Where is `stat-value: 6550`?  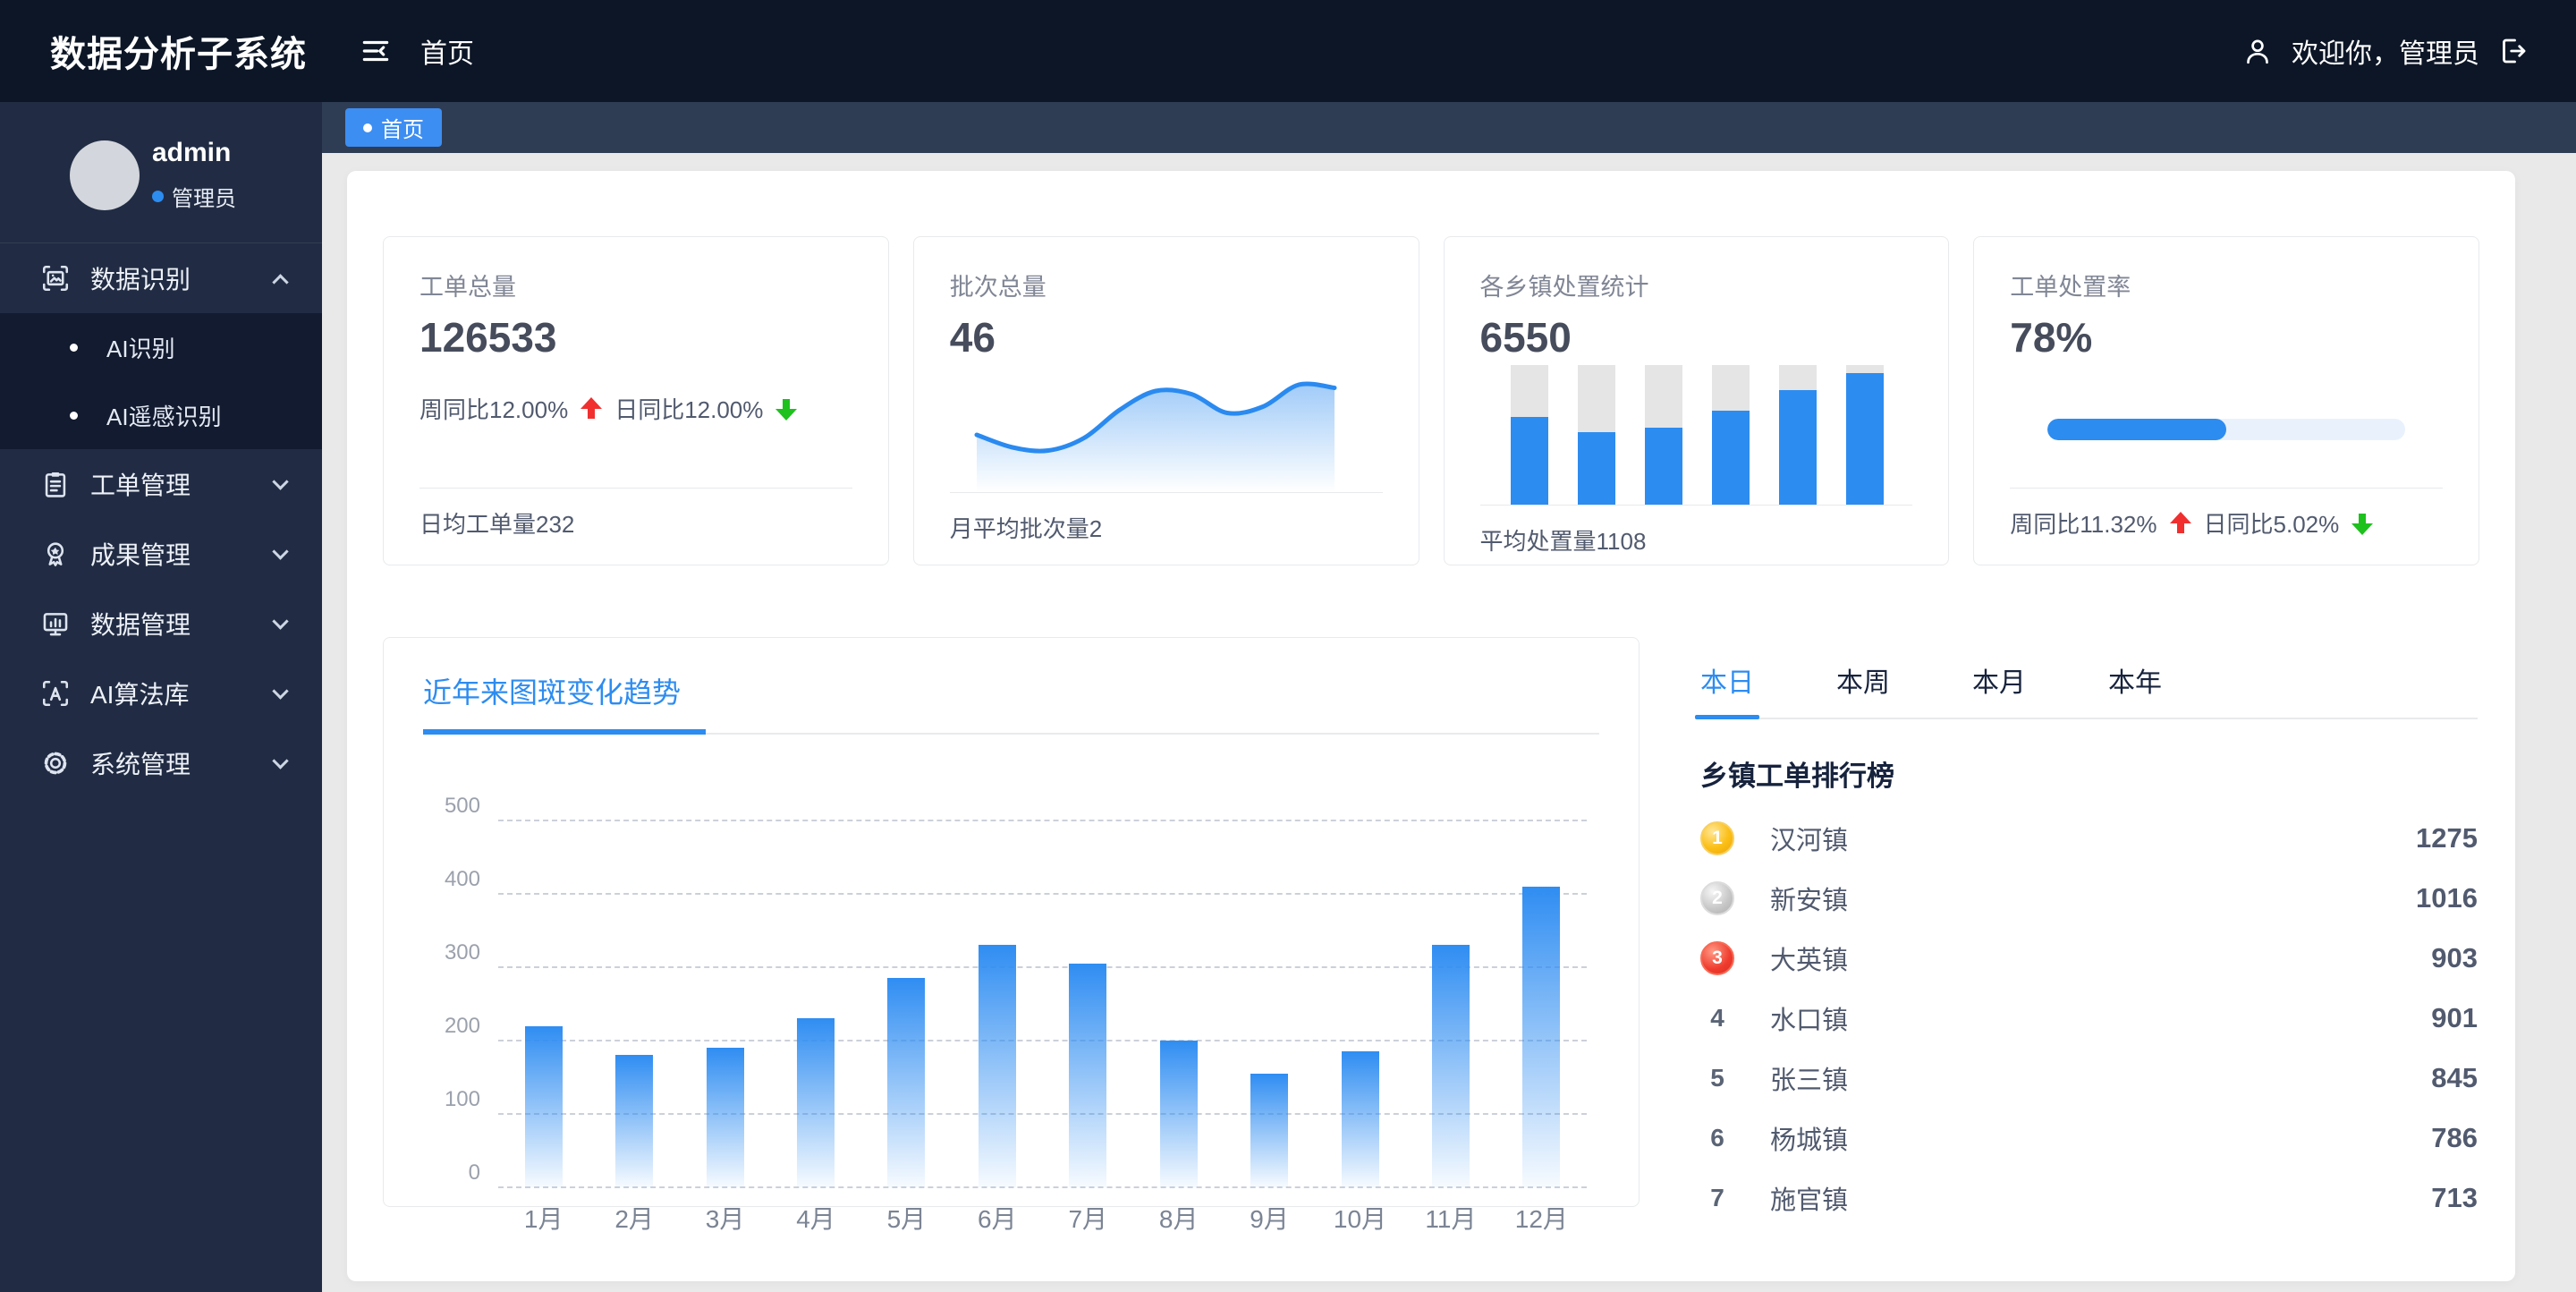
stat-value: 6550 is located at coordinates (1525, 337).